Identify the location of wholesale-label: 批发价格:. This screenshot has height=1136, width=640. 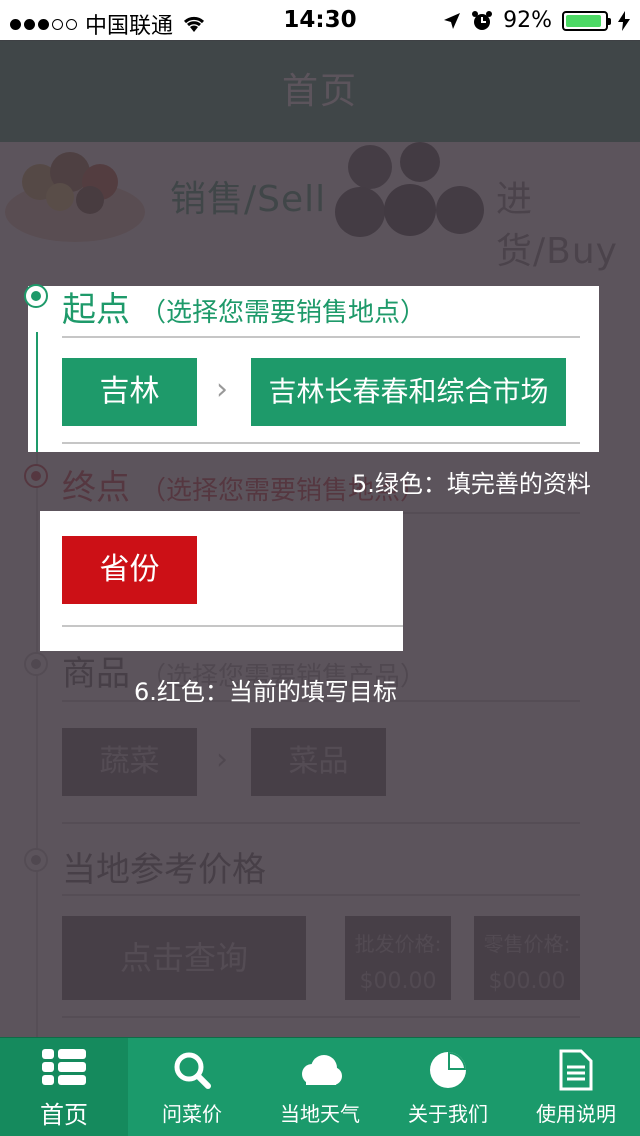
(398, 944).